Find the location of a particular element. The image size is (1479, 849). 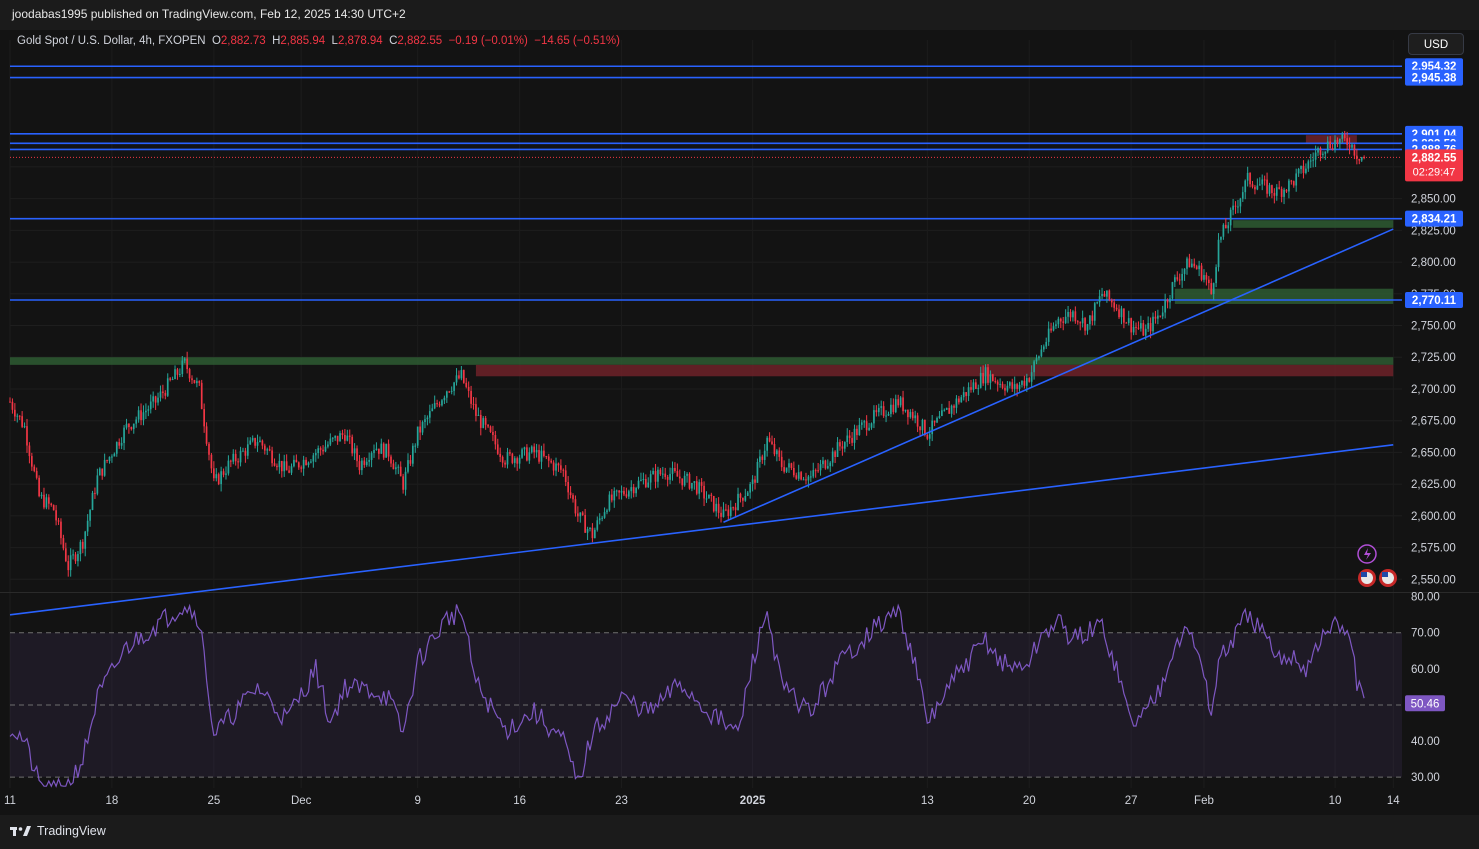

us-flag-canton is located at coordinates (1385, 574).